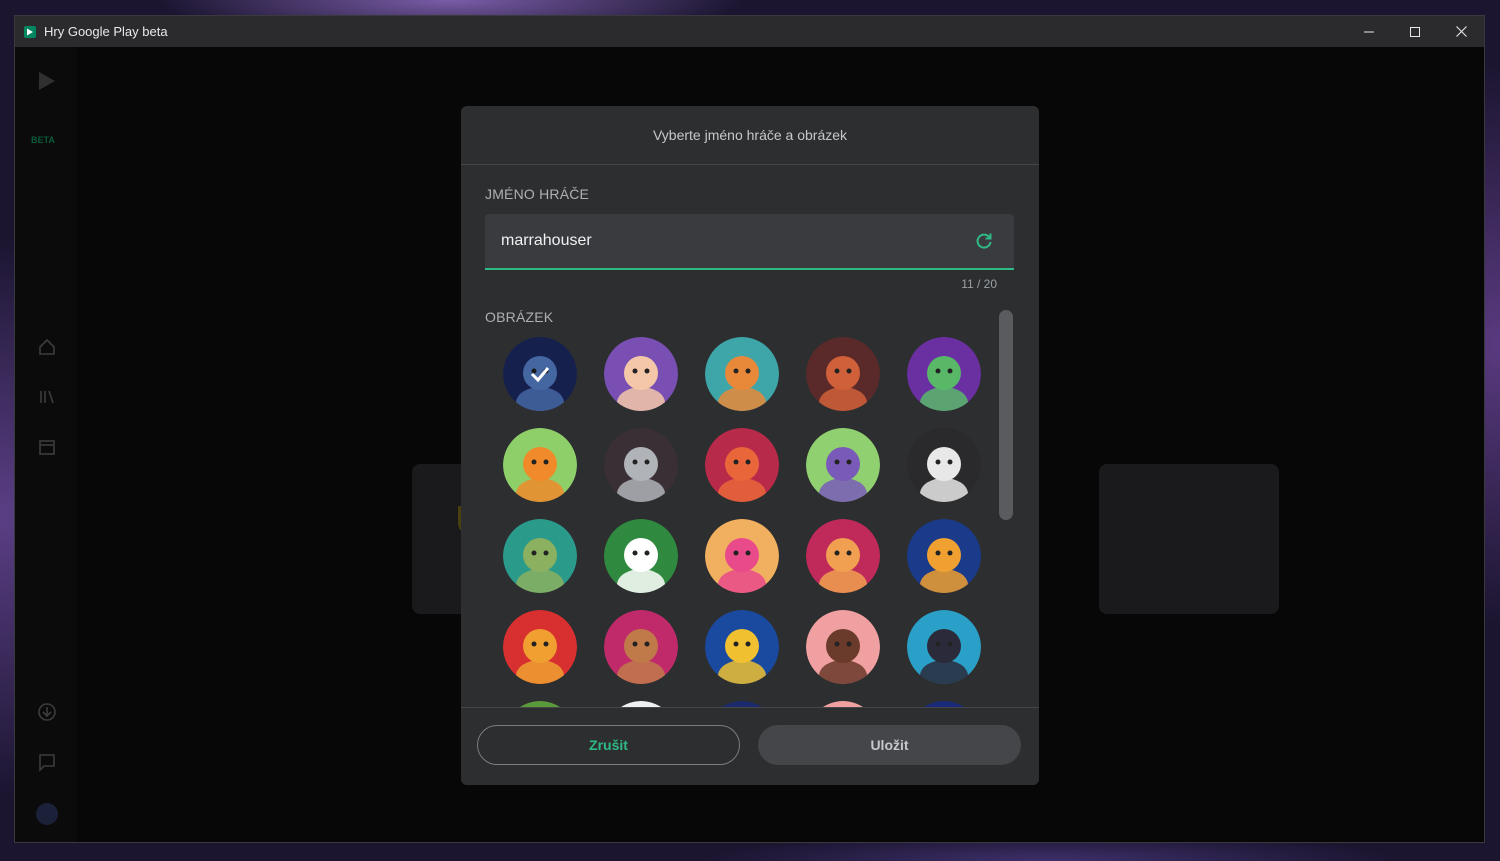 The width and height of the screenshot is (1500, 861). I want to click on library-icon, so click(47, 397).